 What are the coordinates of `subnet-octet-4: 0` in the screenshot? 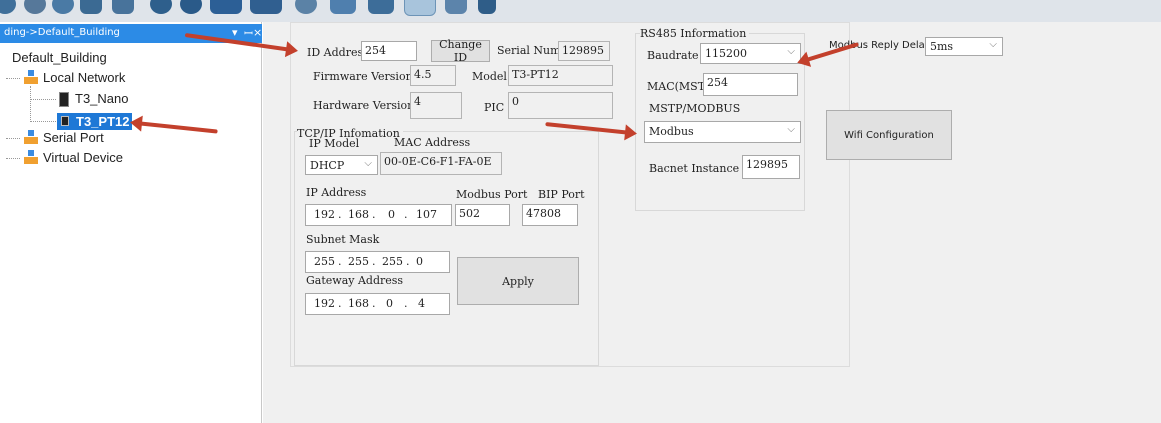 It's located at (419, 261).